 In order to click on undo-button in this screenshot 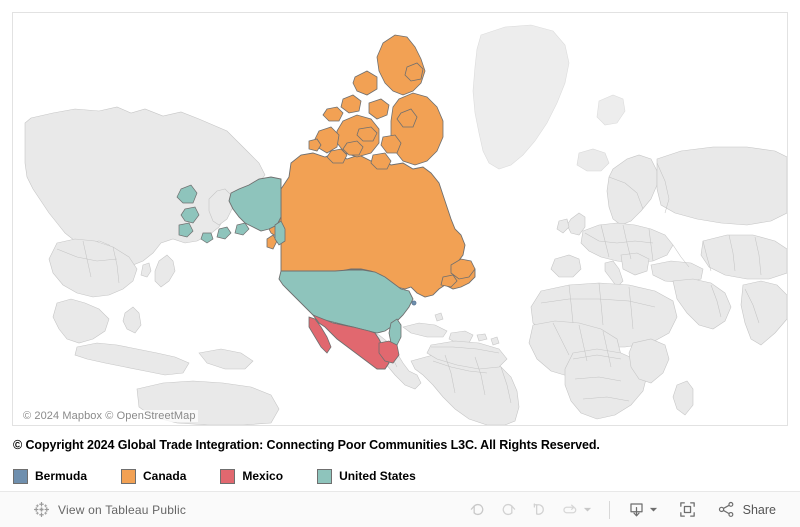, I will do `click(477, 510)`.